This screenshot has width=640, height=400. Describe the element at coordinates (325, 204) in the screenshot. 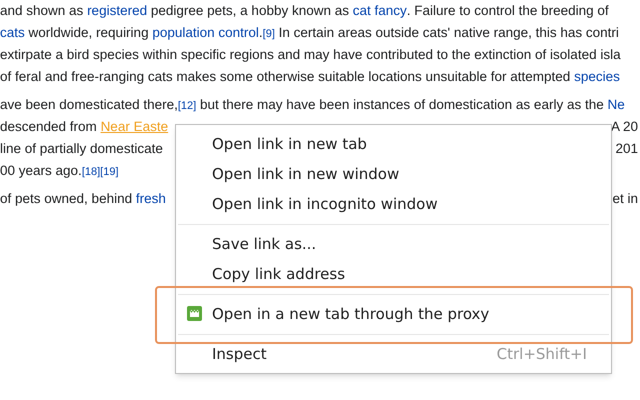

I see `menu-item-label: Open link in incognito window` at that location.